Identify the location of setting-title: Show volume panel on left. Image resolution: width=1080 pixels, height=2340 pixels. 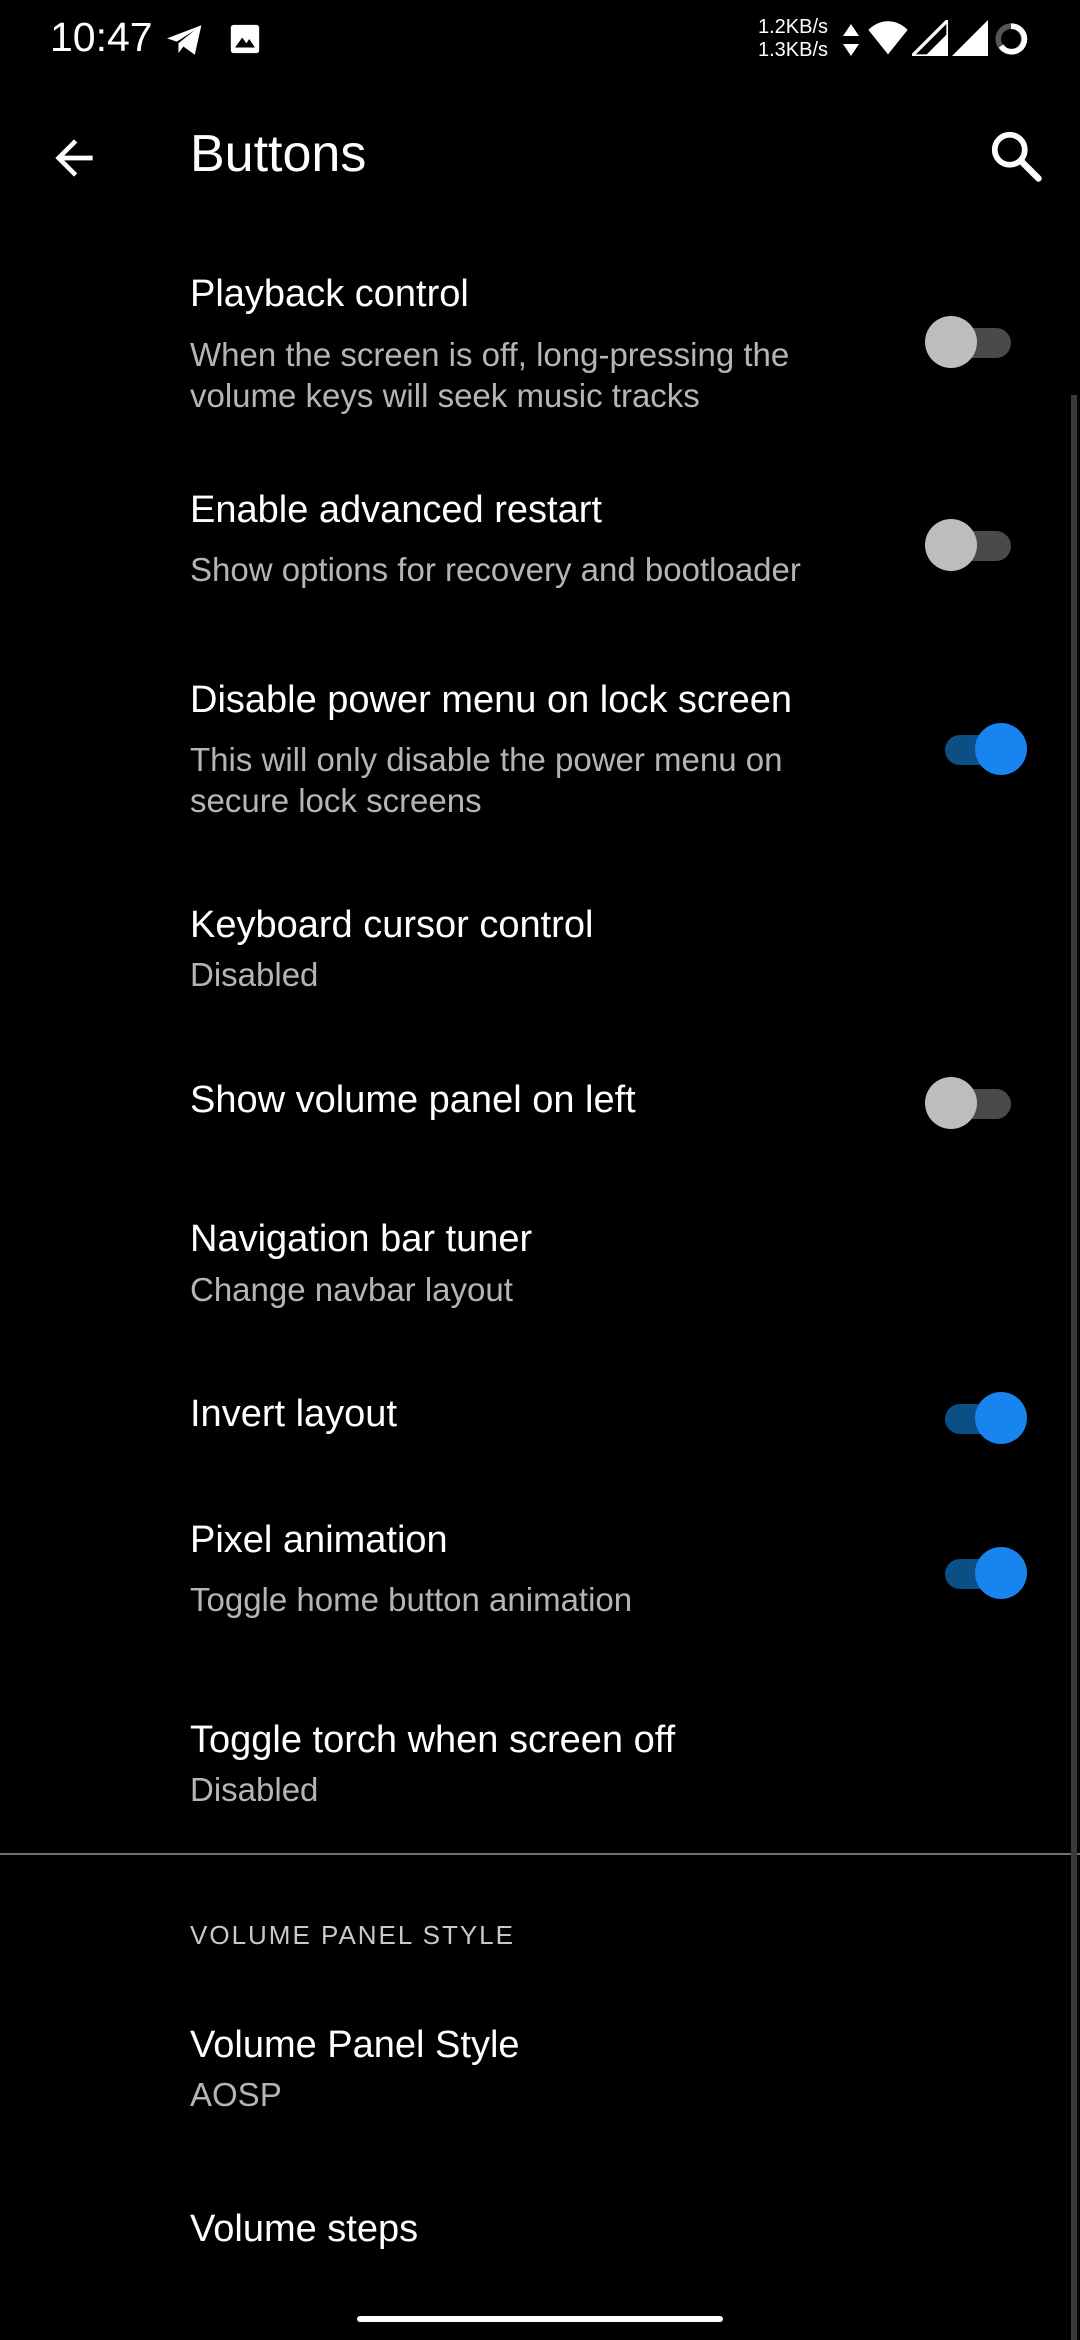
(413, 1100).